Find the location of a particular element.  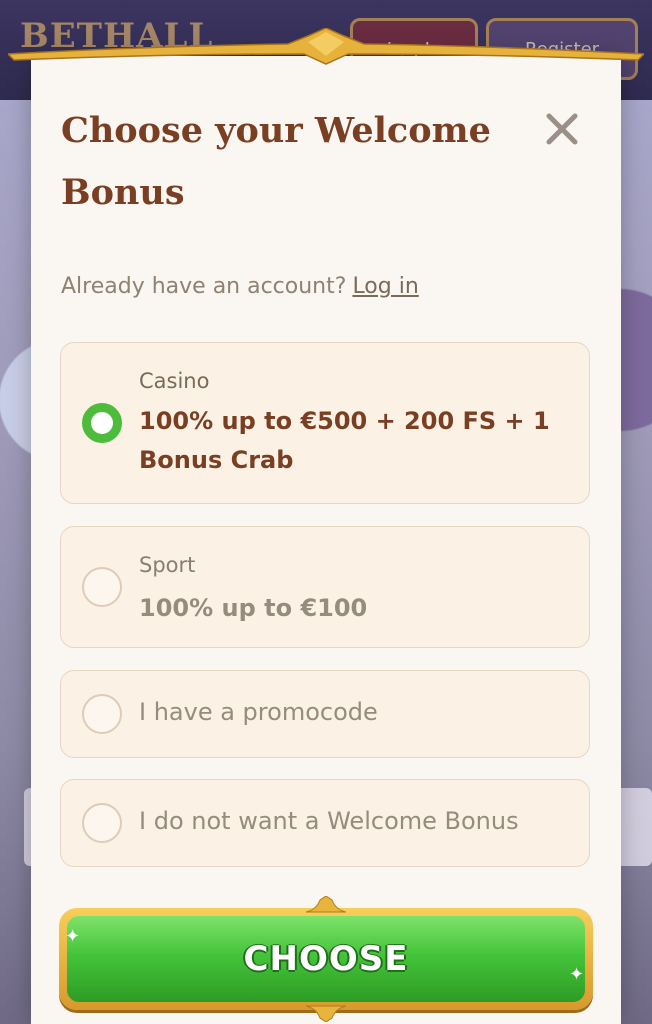

option-sport: Sport 100% up to €100 is located at coordinates (325, 587).